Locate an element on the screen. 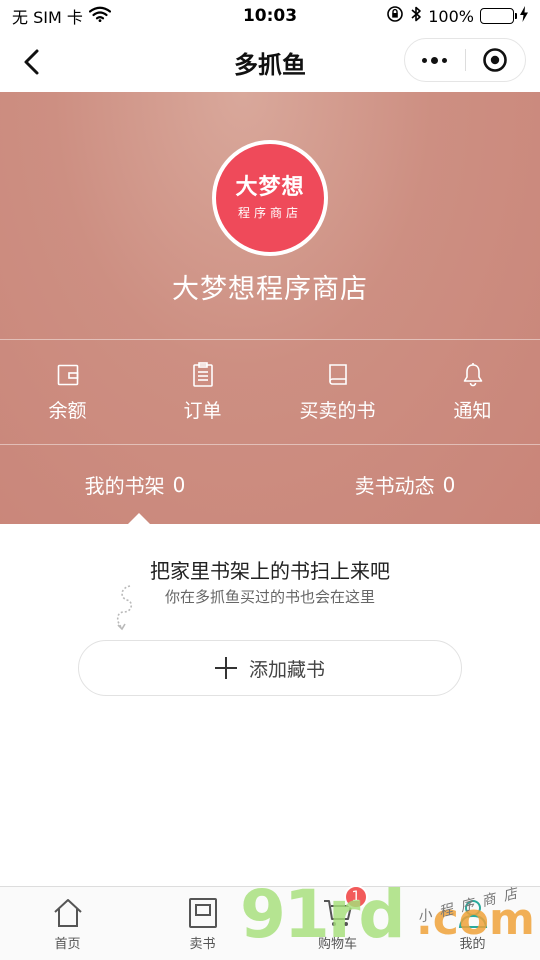 The image size is (540, 960). tab-me: 我的 is located at coordinates (472, 923).